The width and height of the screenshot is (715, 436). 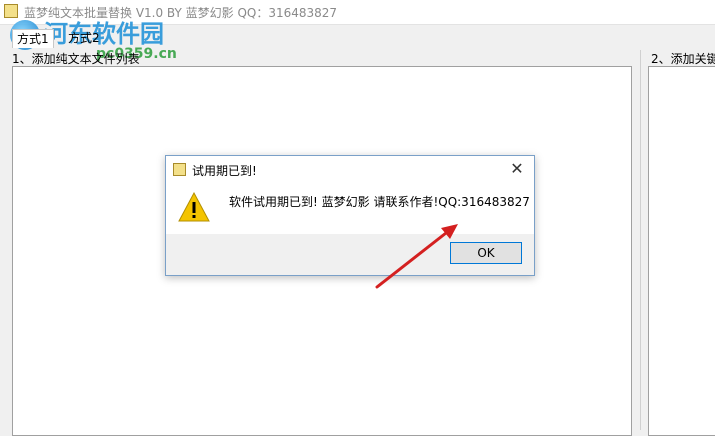 I want to click on keyword-list-panel, so click(x=681, y=251).